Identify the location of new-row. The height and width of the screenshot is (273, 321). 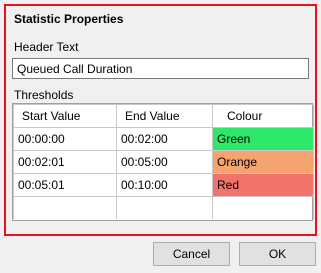
(163, 207).